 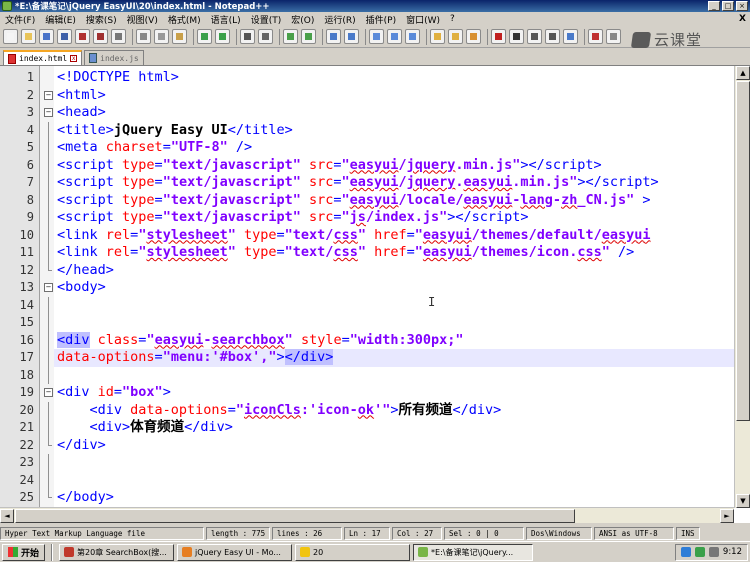 I want to click on save-icon, so click(x=46, y=36).